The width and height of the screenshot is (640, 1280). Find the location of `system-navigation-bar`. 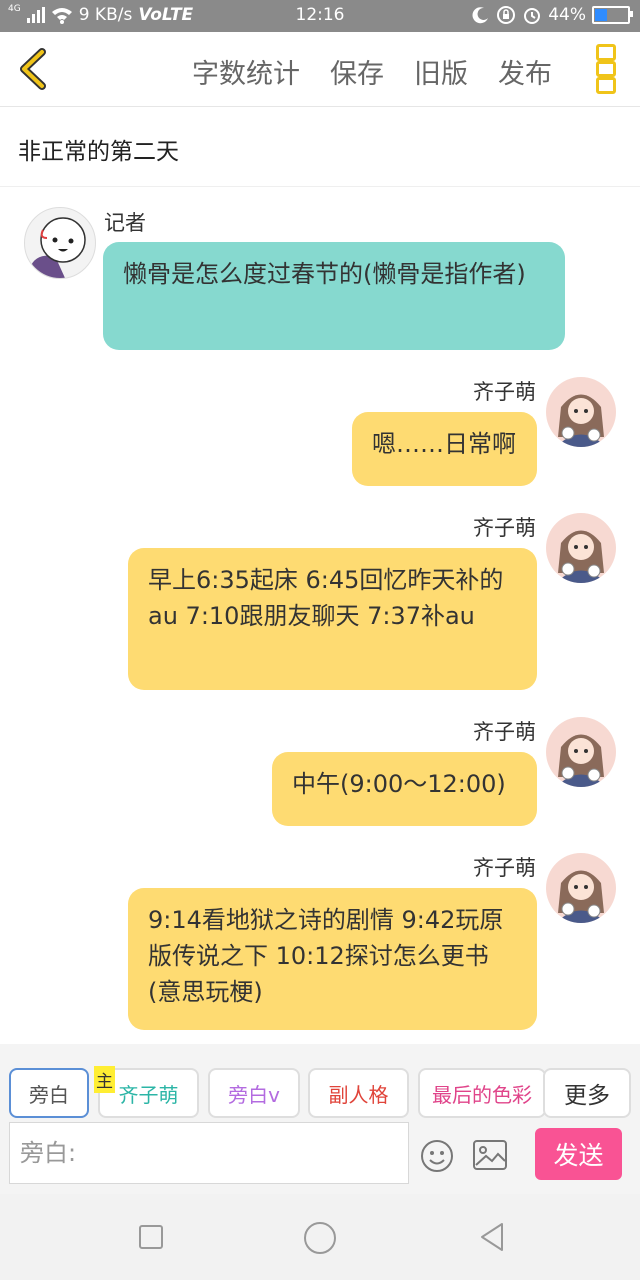

system-navigation-bar is located at coordinates (320, 1237).